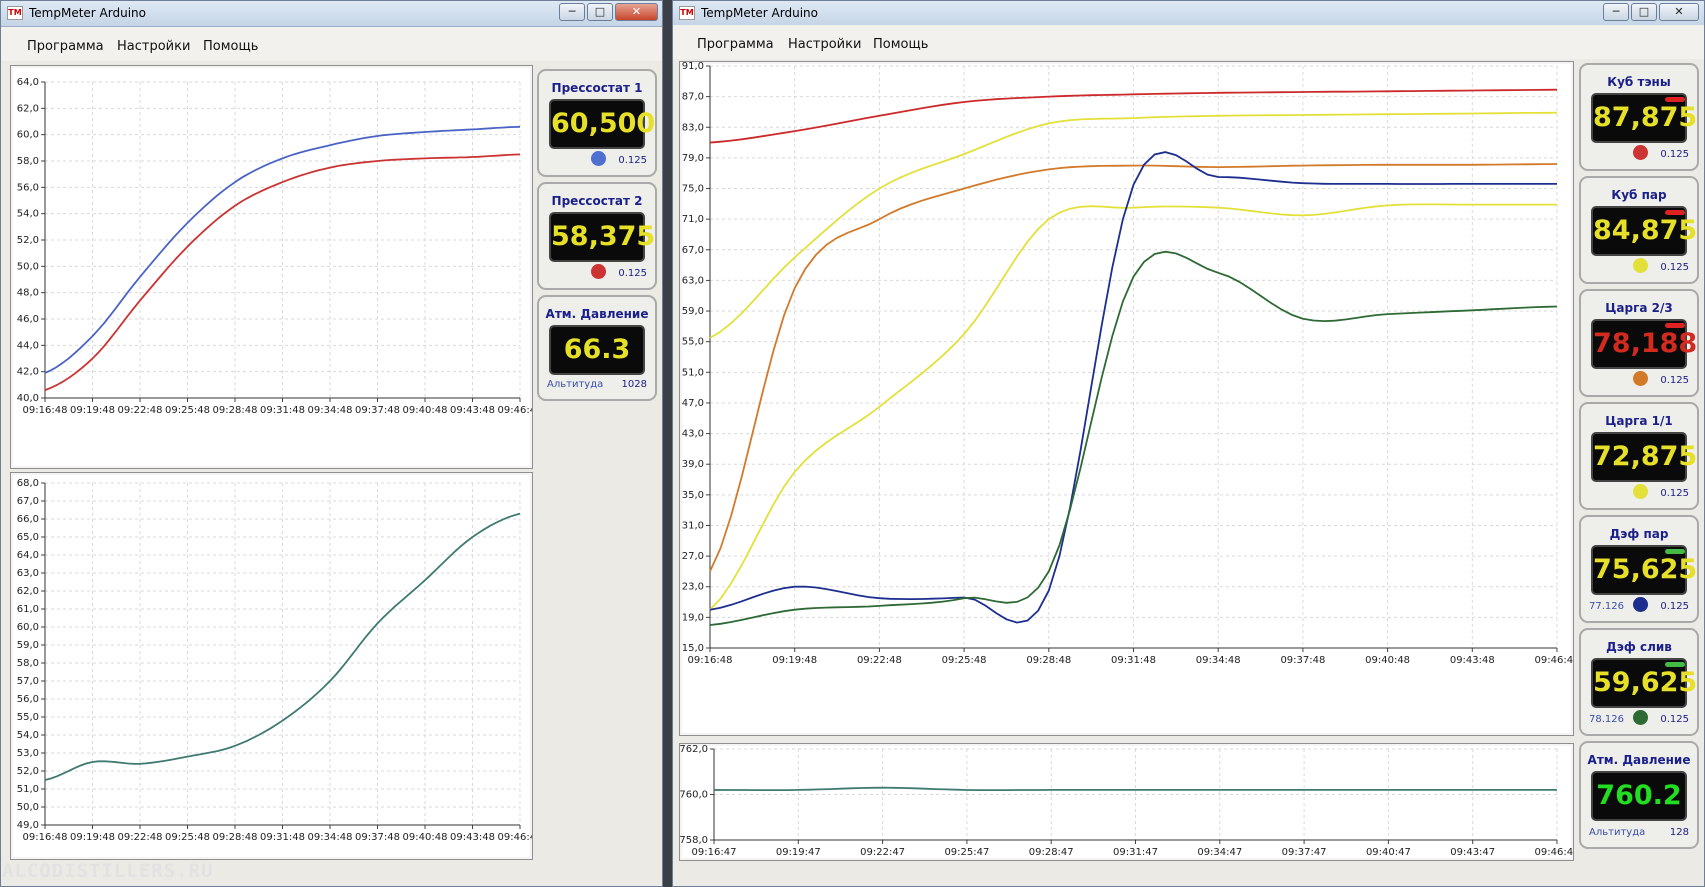 The width and height of the screenshot is (1705, 887). What do you see at coordinates (693, 495) in the screenshot?
I see `y-tick-label: 35,0` at bounding box center [693, 495].